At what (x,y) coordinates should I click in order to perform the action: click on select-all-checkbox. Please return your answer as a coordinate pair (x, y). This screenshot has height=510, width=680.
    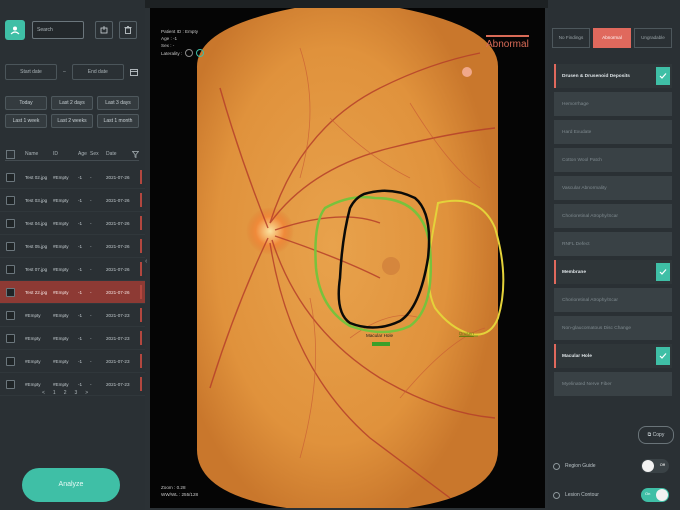
    Looking at the image, I should click on (10, 154).